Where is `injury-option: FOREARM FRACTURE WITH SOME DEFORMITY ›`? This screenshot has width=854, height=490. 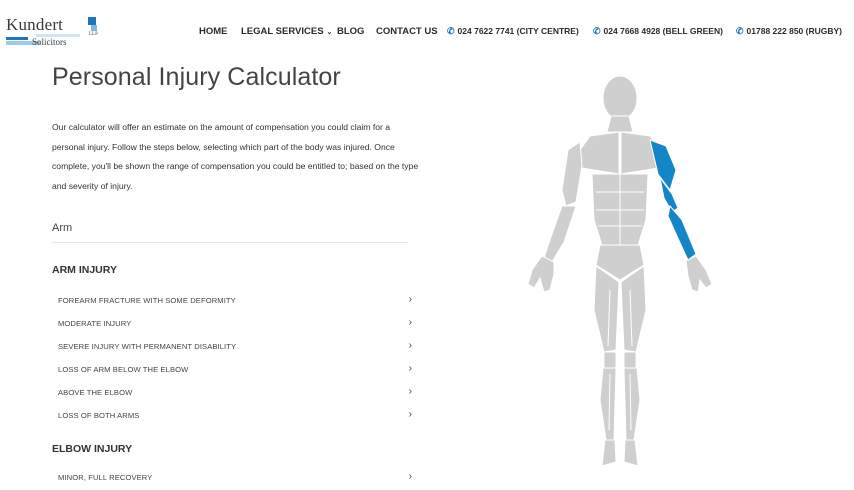
injury-option: FOREARM FRACTURE WITH SOME DEFORMITY › is located at coordinates (232, 301).